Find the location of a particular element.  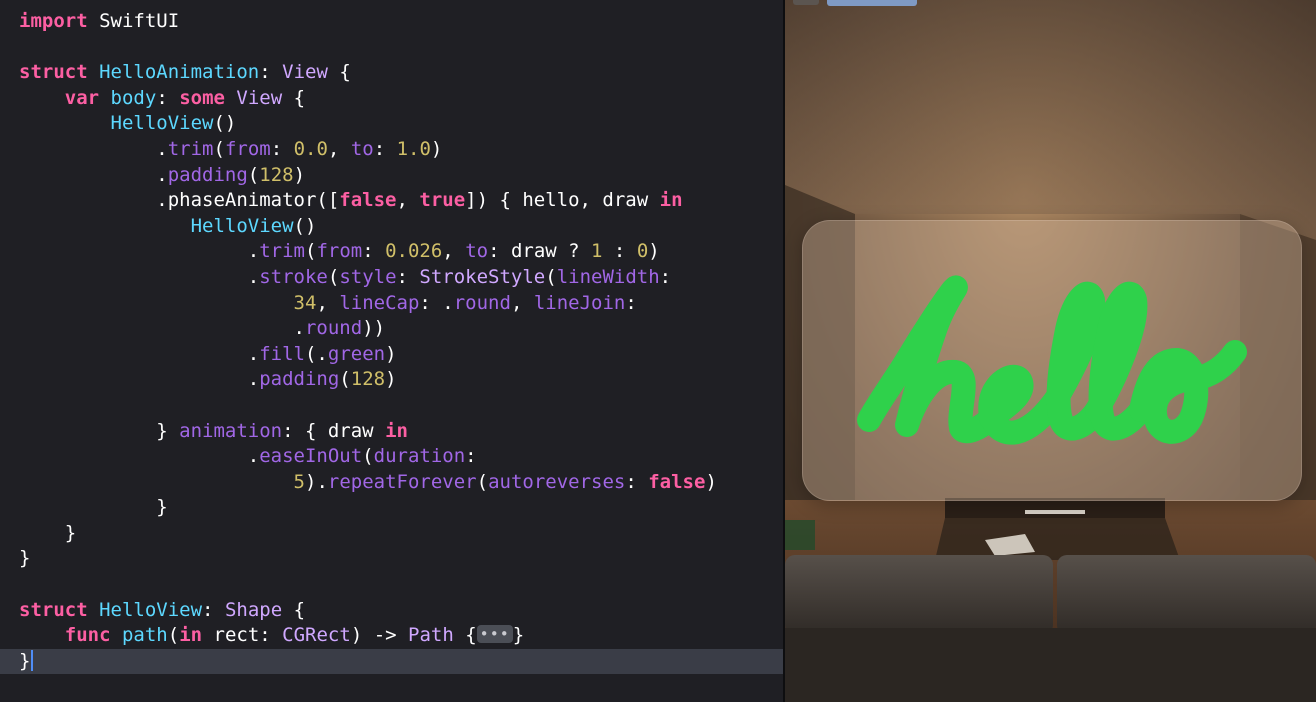

code-token: { is located at coordinates (339, 72).